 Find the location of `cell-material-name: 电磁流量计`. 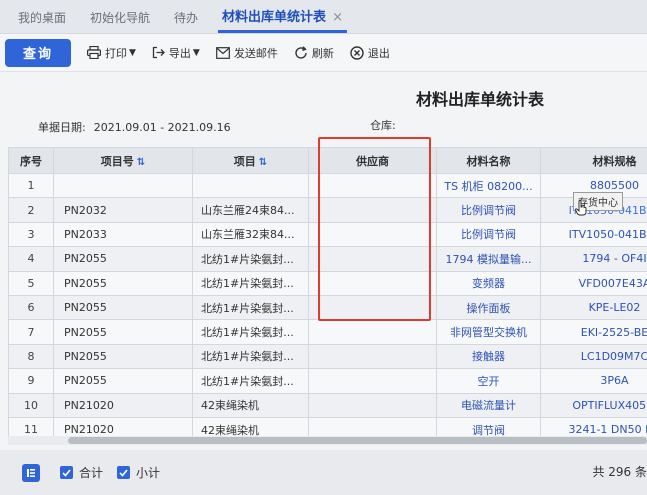

cell-material-name: 电磁流量计 is located at coordinates (488, 405).